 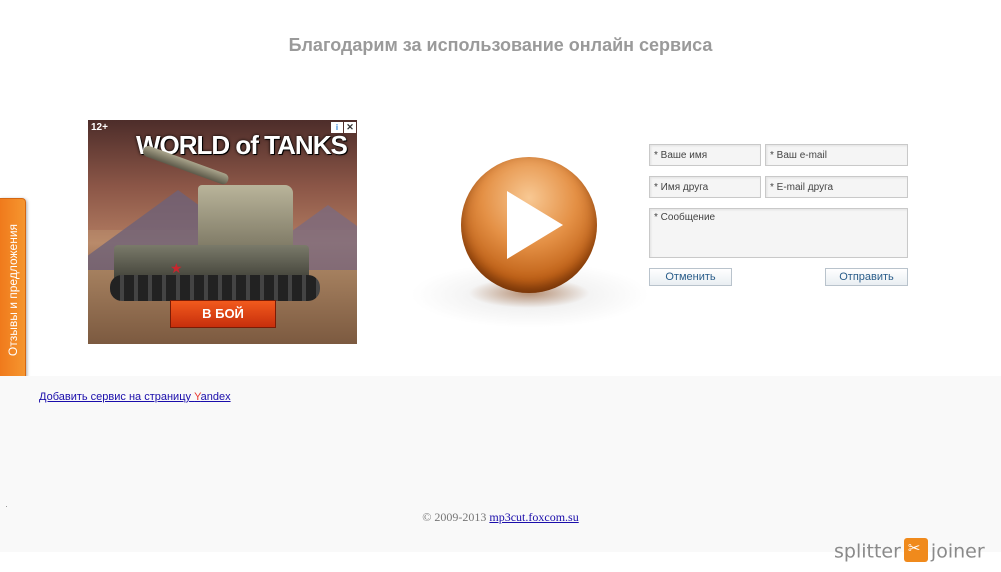 I want to click on feedback-tab: Отзывы и предложения, so click(x=13, y=289).